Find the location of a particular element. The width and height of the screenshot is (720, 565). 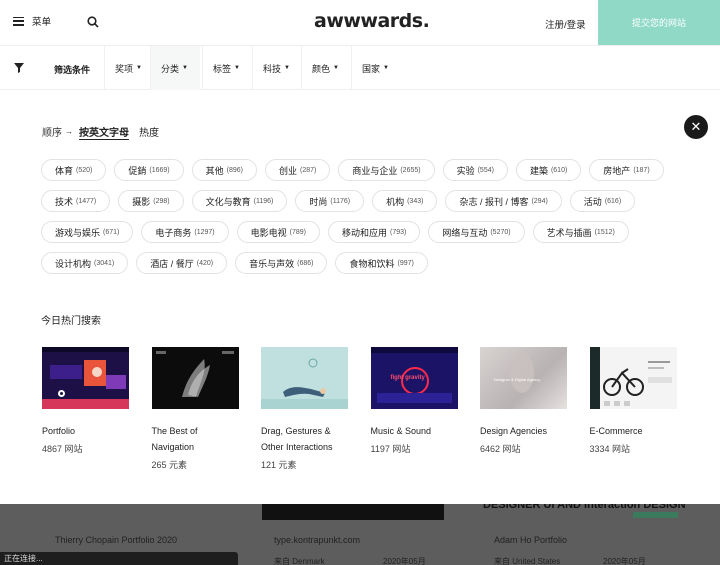

category-tag-name: 促銷 is located at coordinates (137, 170).